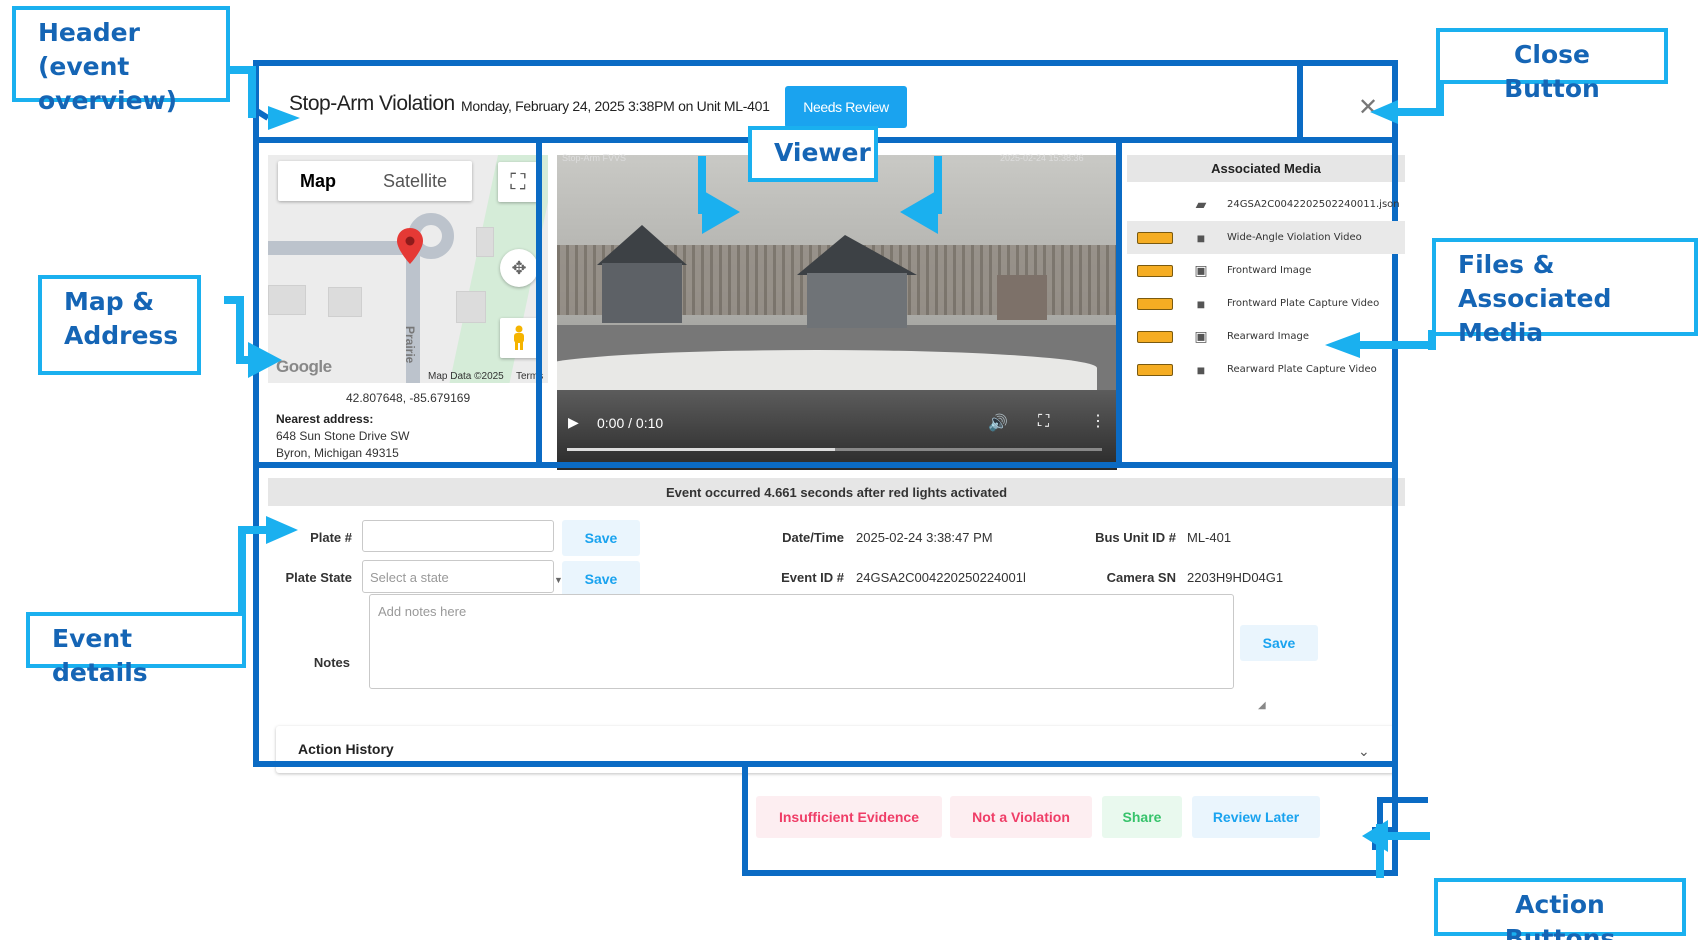 The width and height of the screenshot is (1702, 940). I want to click on media-item: ▣ Rearward Image, so click(1266, 336).